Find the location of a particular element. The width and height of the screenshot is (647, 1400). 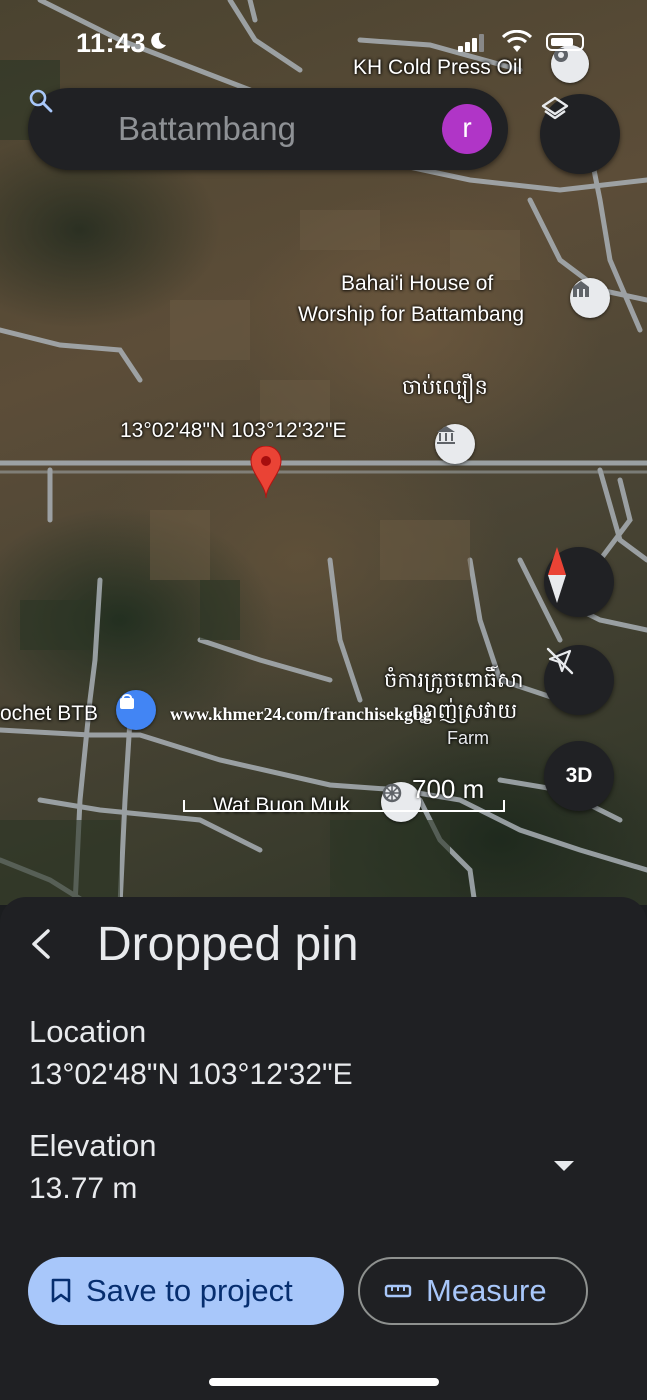

poi-marker-bahai is located at coordinates (590, 298).